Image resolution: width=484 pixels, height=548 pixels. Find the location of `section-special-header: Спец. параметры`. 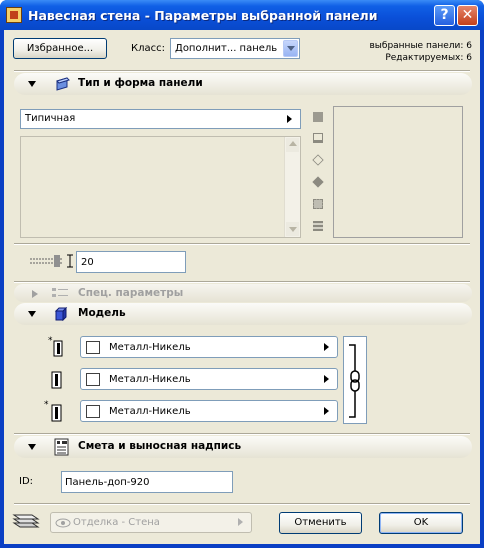

section-special-header: Спец. параметры is located at coordinates (243, 293).